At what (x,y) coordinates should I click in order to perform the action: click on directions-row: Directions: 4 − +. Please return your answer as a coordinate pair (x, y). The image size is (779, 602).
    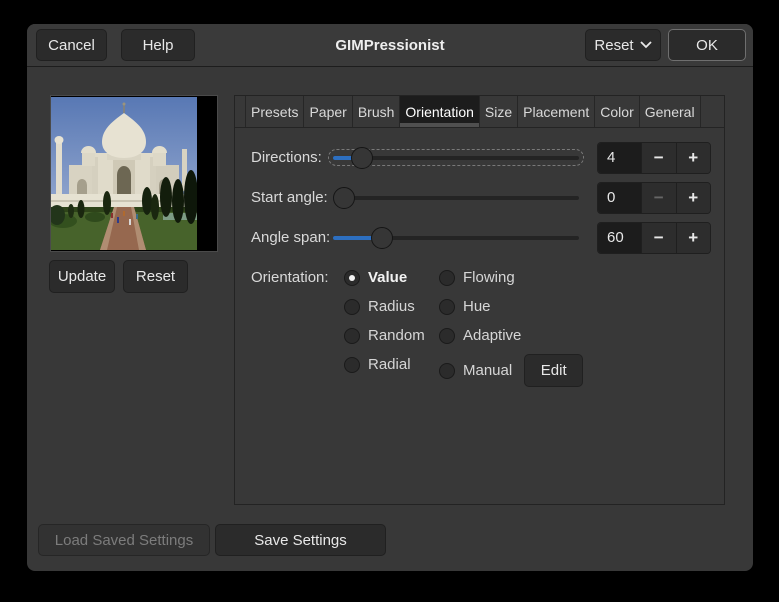
    Looking at the image, I should click on (479, 158).